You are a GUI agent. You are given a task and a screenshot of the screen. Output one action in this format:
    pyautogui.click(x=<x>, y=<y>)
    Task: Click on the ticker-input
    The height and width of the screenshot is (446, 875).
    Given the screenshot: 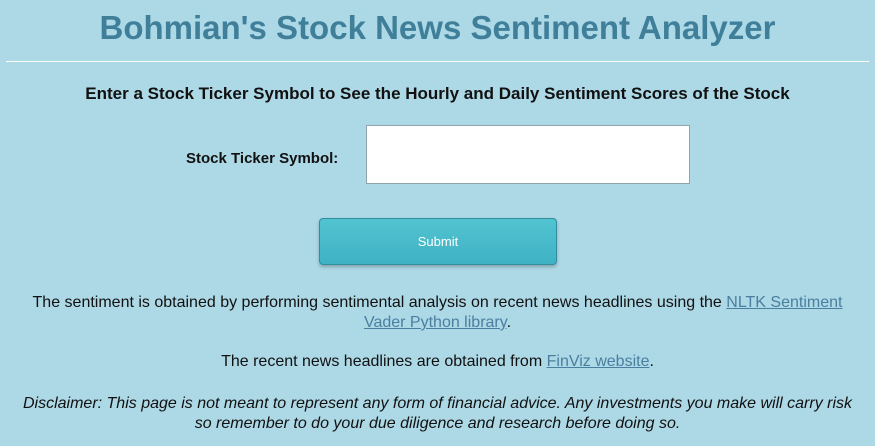 What is the action you would take?
    pyautogui.click(x=528, y=154)
    